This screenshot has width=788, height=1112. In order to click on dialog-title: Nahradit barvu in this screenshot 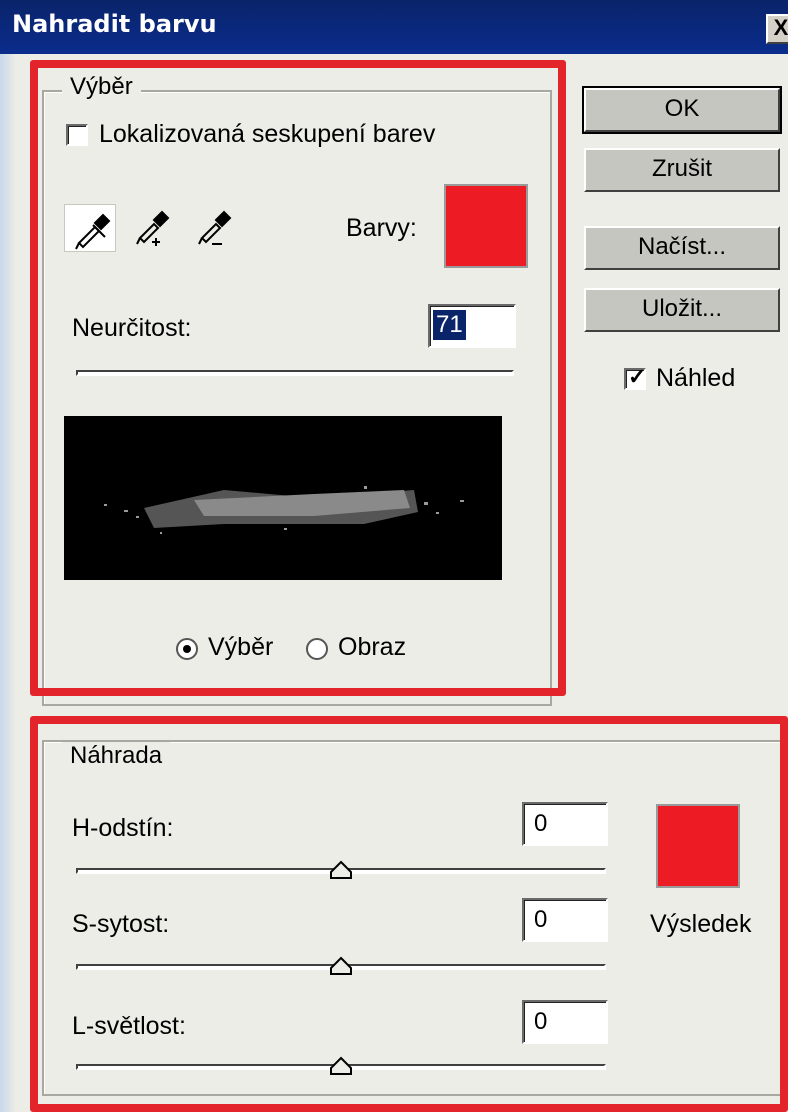, I will do `click(114, 24)`.